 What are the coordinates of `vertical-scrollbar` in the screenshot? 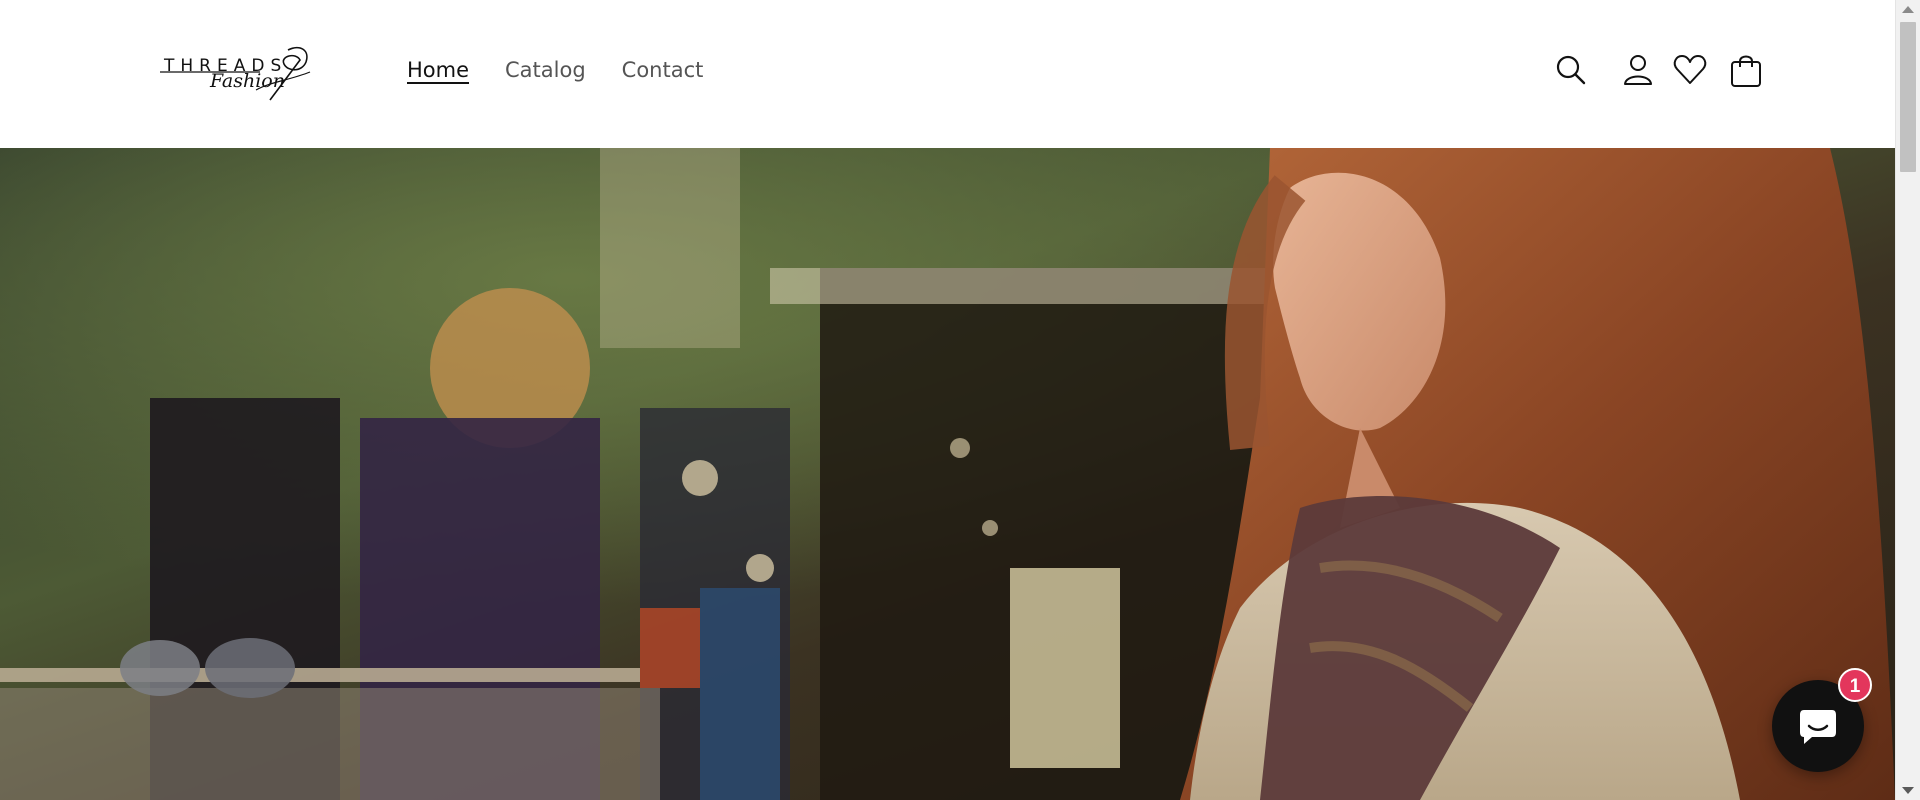 It's located at (1907, 400).